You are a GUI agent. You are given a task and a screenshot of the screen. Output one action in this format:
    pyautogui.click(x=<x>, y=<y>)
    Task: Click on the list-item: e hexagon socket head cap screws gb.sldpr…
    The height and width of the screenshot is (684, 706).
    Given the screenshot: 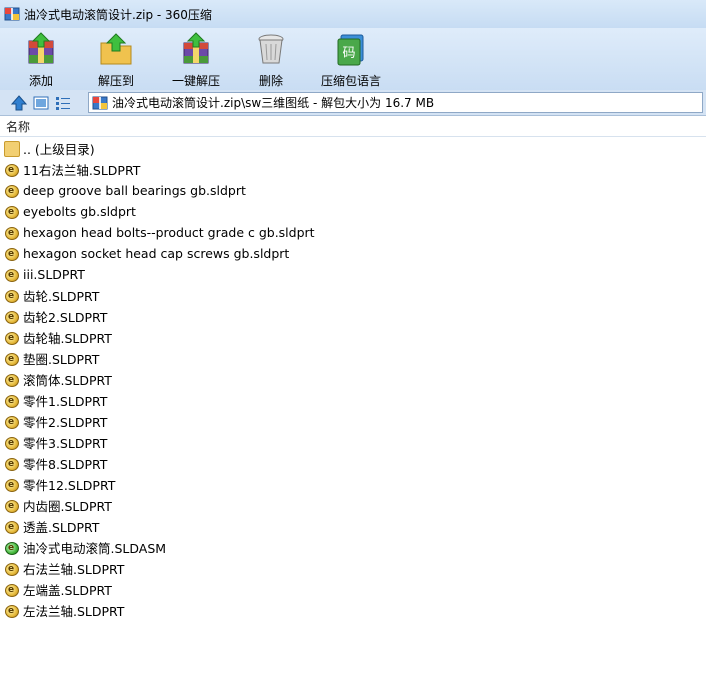 What is the action you would take?
    pyautogui.click(x=353, y=253)
    